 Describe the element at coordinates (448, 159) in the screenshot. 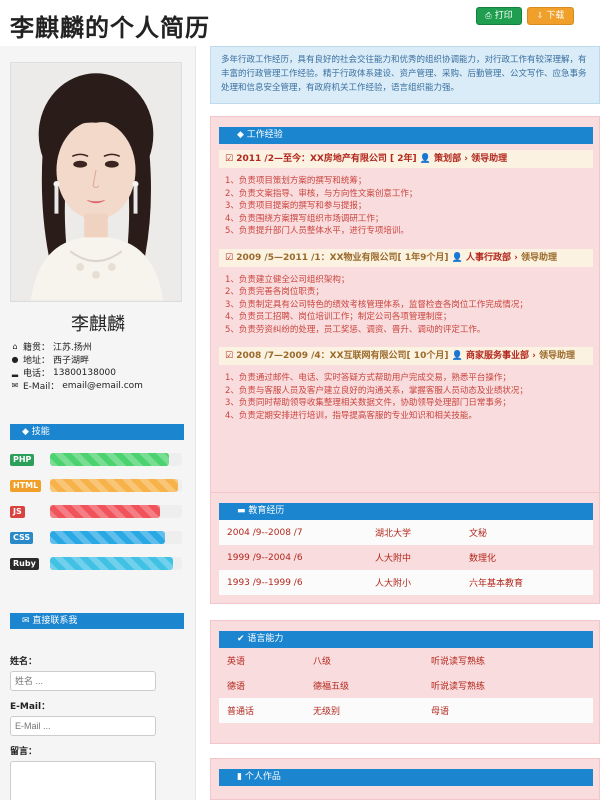

I see `job-dept: 策划部` at that location.